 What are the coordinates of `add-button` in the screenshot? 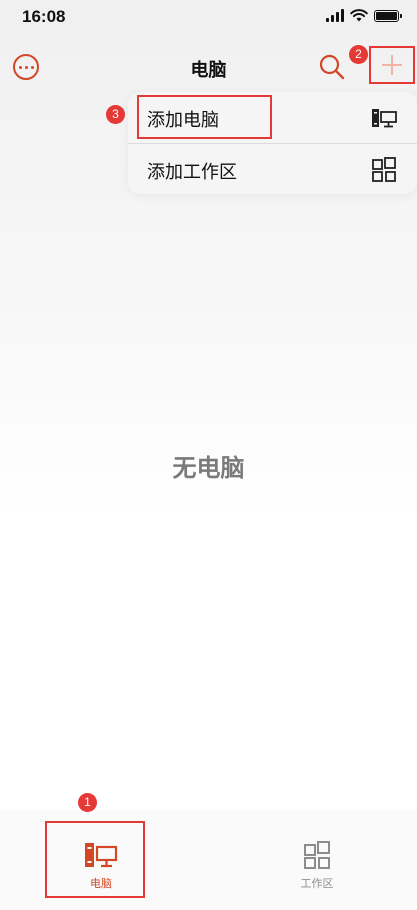 It's located at (392, 65).